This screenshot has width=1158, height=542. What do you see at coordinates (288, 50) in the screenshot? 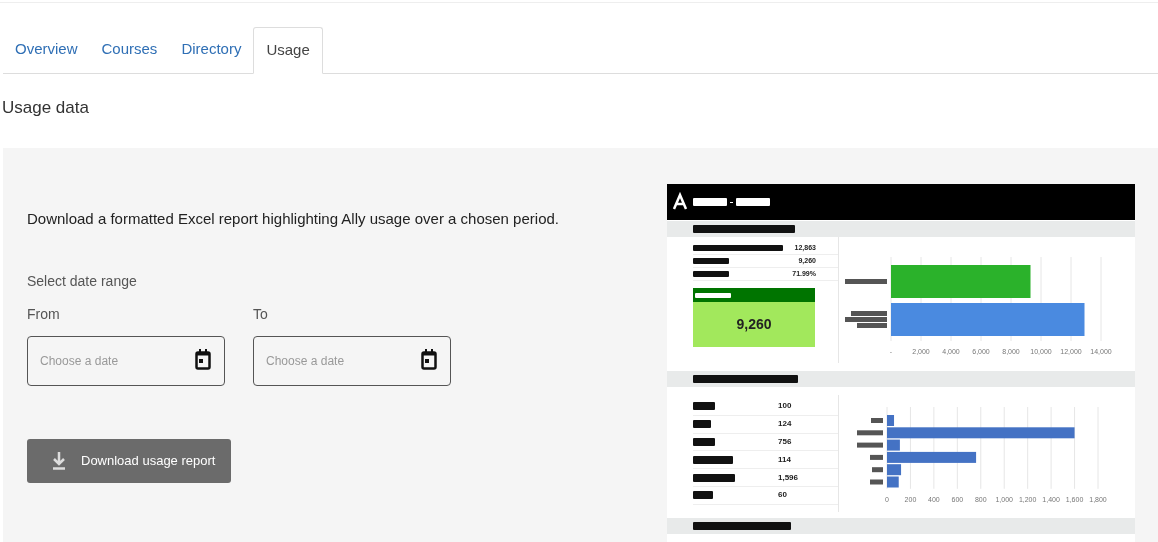
I see `tab: Usage` at bounding box center [288, 50].